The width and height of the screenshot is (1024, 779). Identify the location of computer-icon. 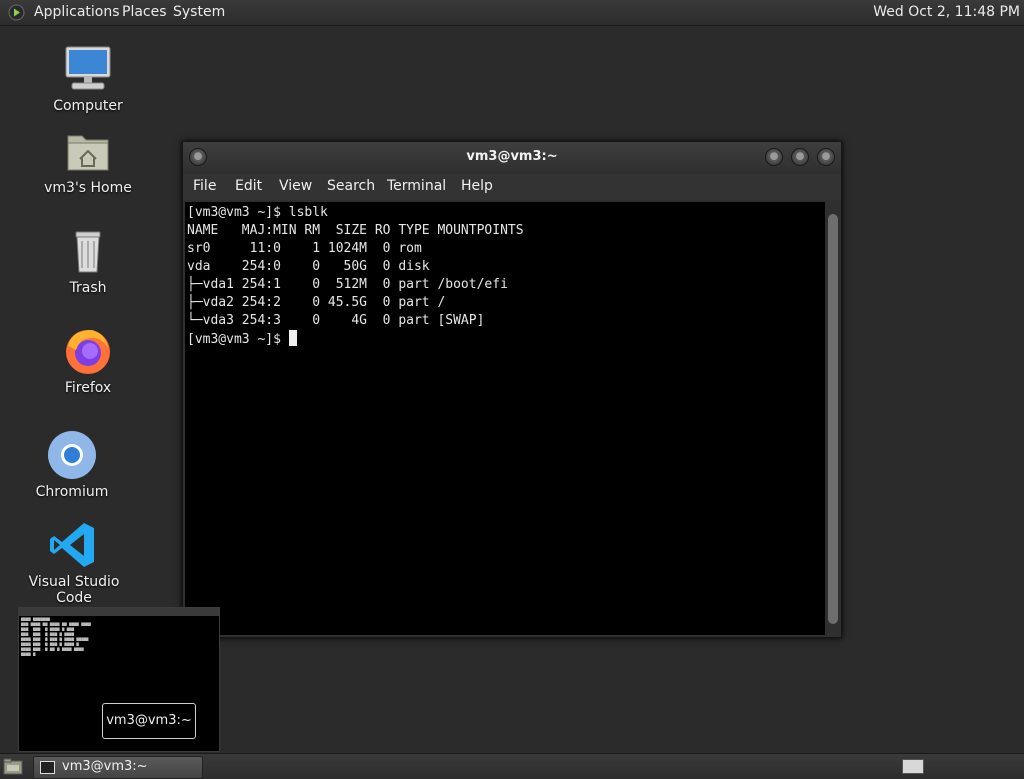
(88, 68).